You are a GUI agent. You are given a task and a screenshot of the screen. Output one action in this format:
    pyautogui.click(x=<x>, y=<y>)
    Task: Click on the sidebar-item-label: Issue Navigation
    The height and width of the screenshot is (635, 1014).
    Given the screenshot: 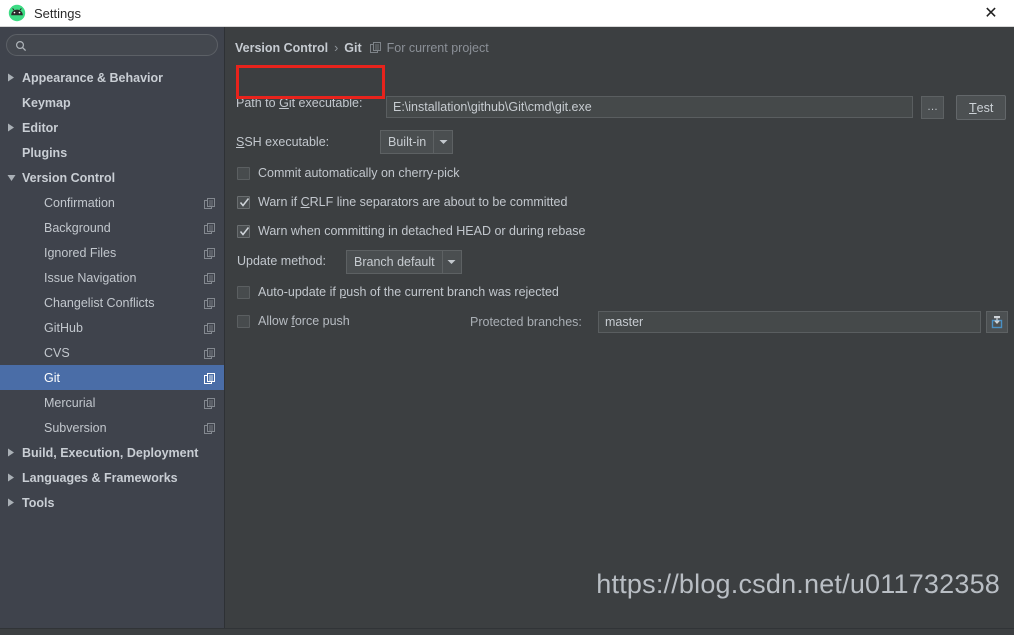 What is the action you would take?
    pyautogui.click(x=90, y=277)
    